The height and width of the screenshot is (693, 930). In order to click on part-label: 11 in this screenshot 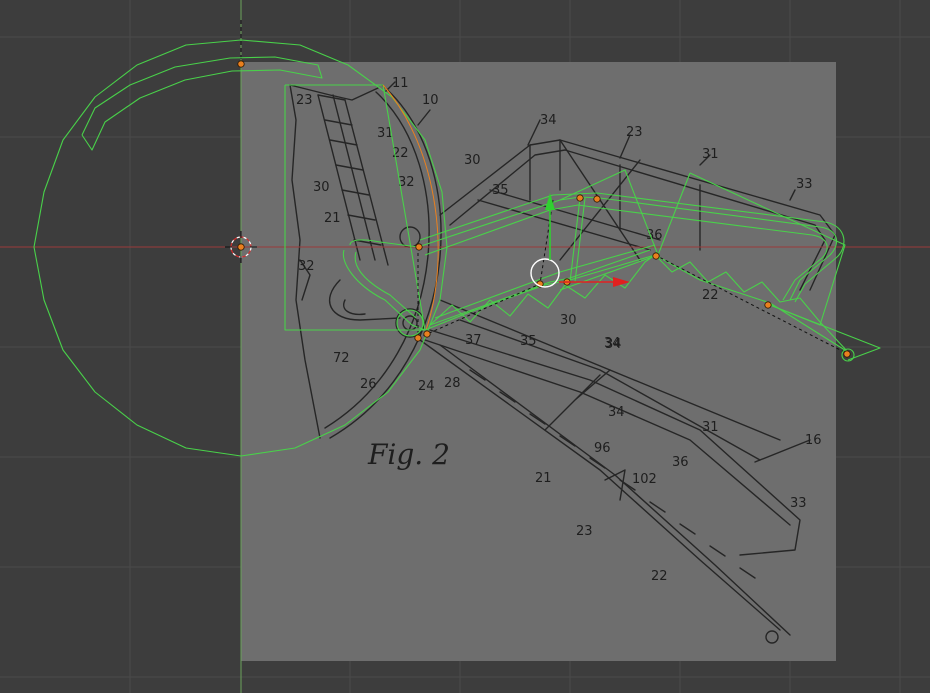, I will do `click(400, 83)`.